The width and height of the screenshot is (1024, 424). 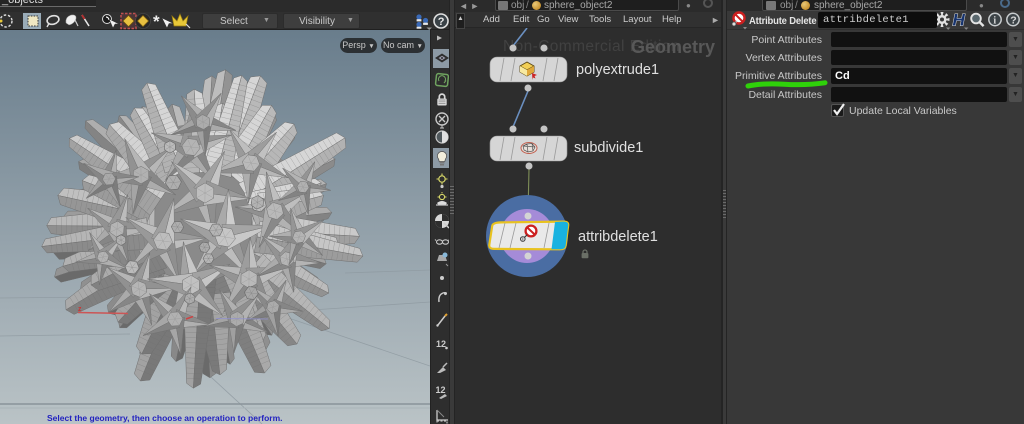 What do you see at coordinates (80, 309) in the screenshot?
I see `svg-text: z` at bounding box center [80, 309].